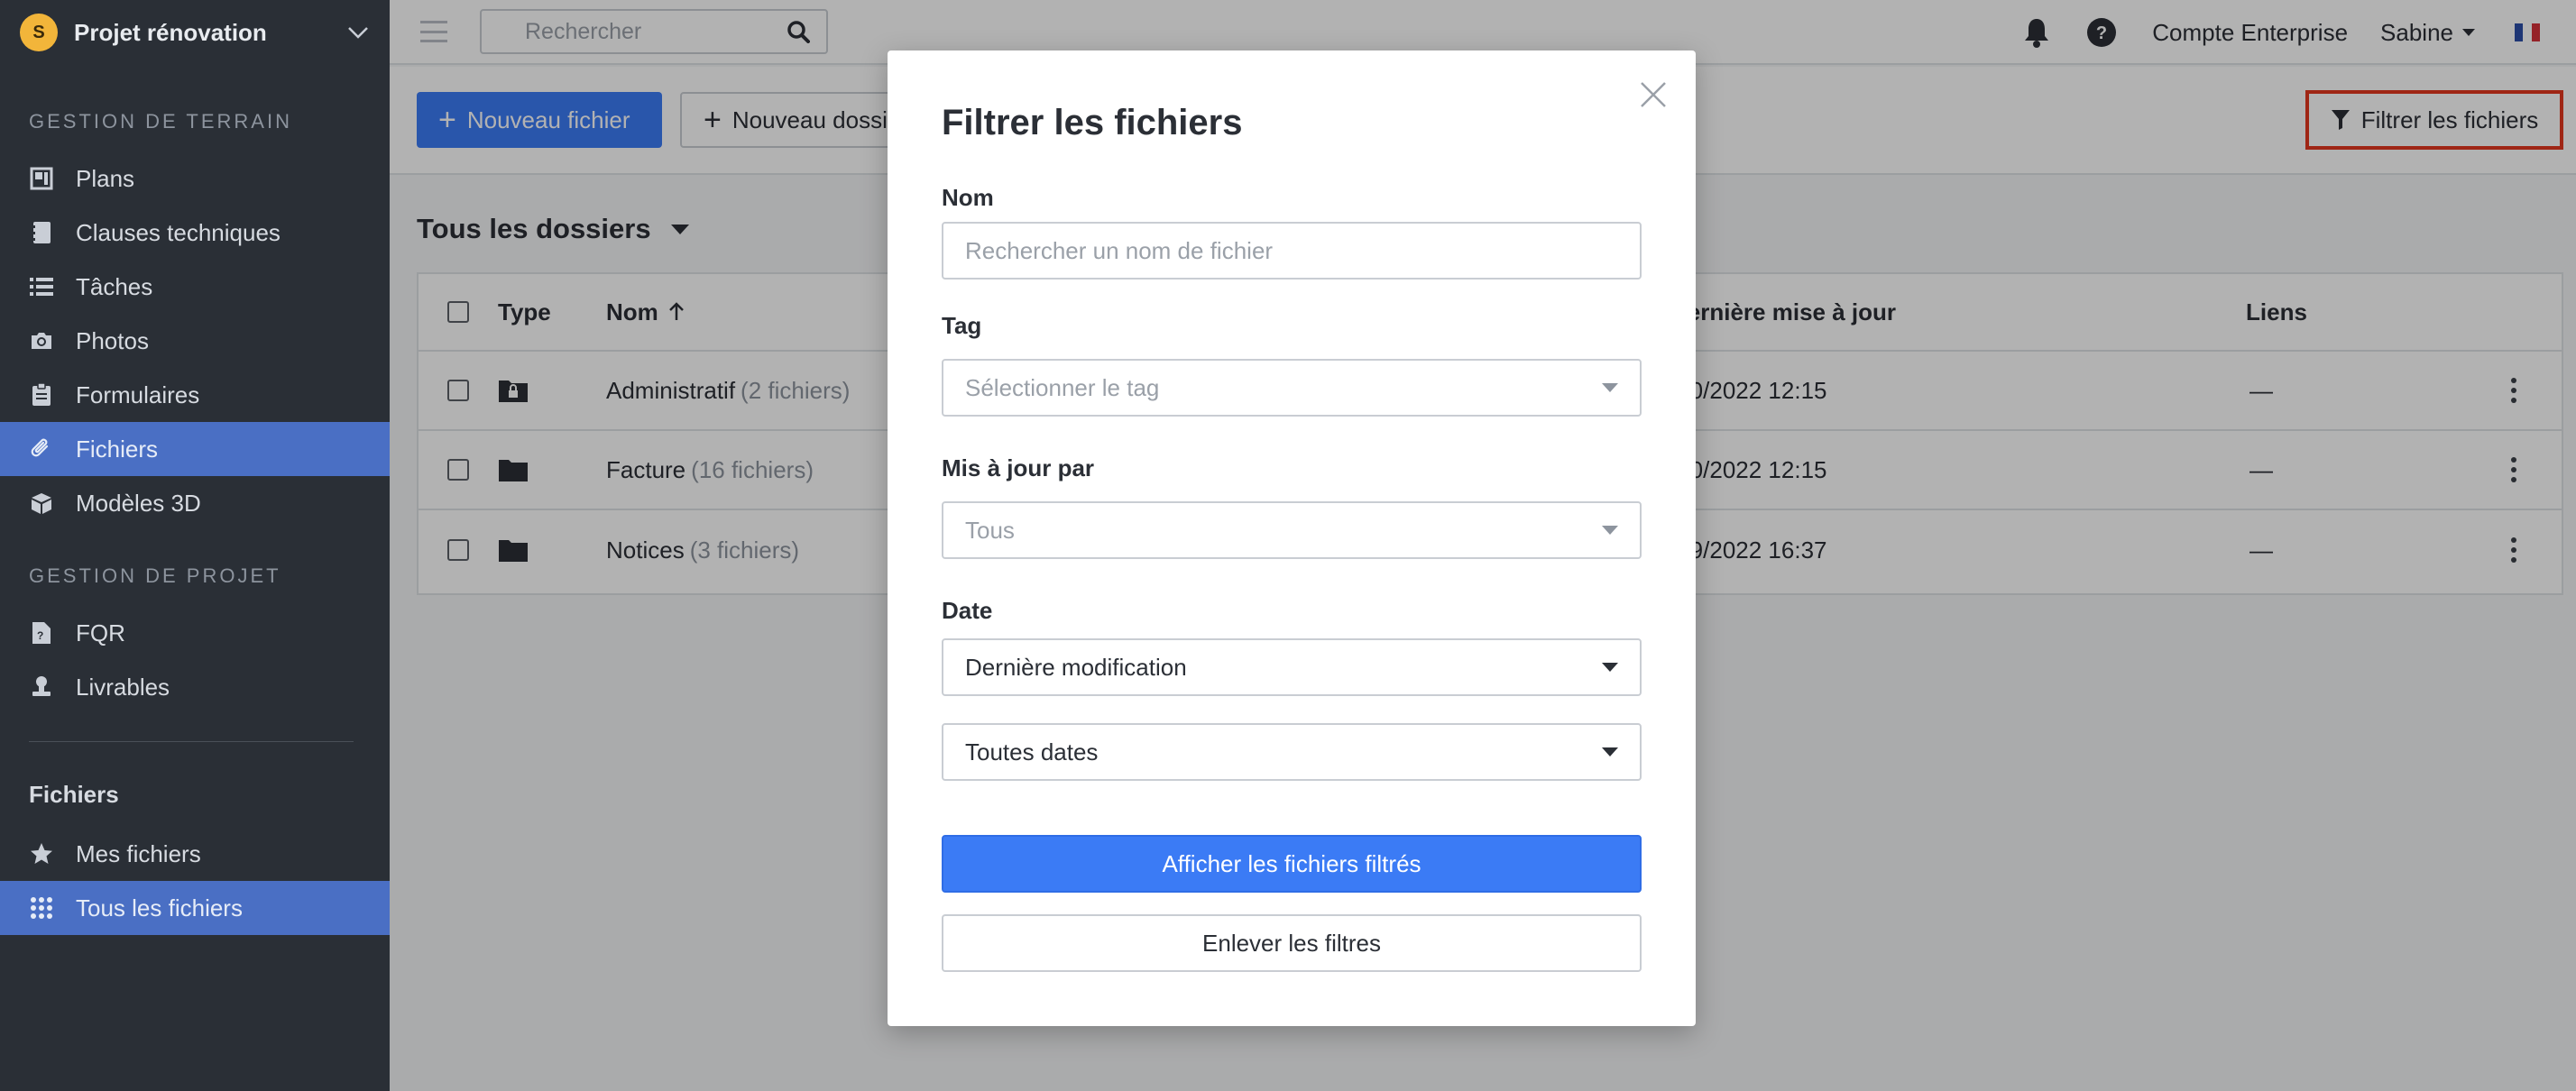 The width and height of the screenshot is (2576, 1091). Describe the element at coordinates (1292, 530) in the screenshot. I see `updated-by-select: Tous` at that location.